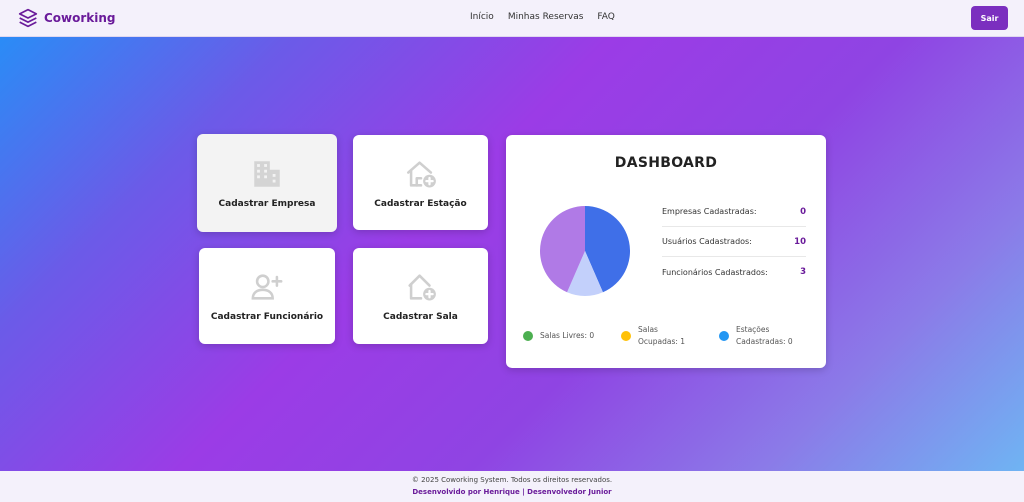 The image size is (1024, 502). I want to click on stat-row-empresas: Empresas Cadastradas: 0, so click(734, 212).